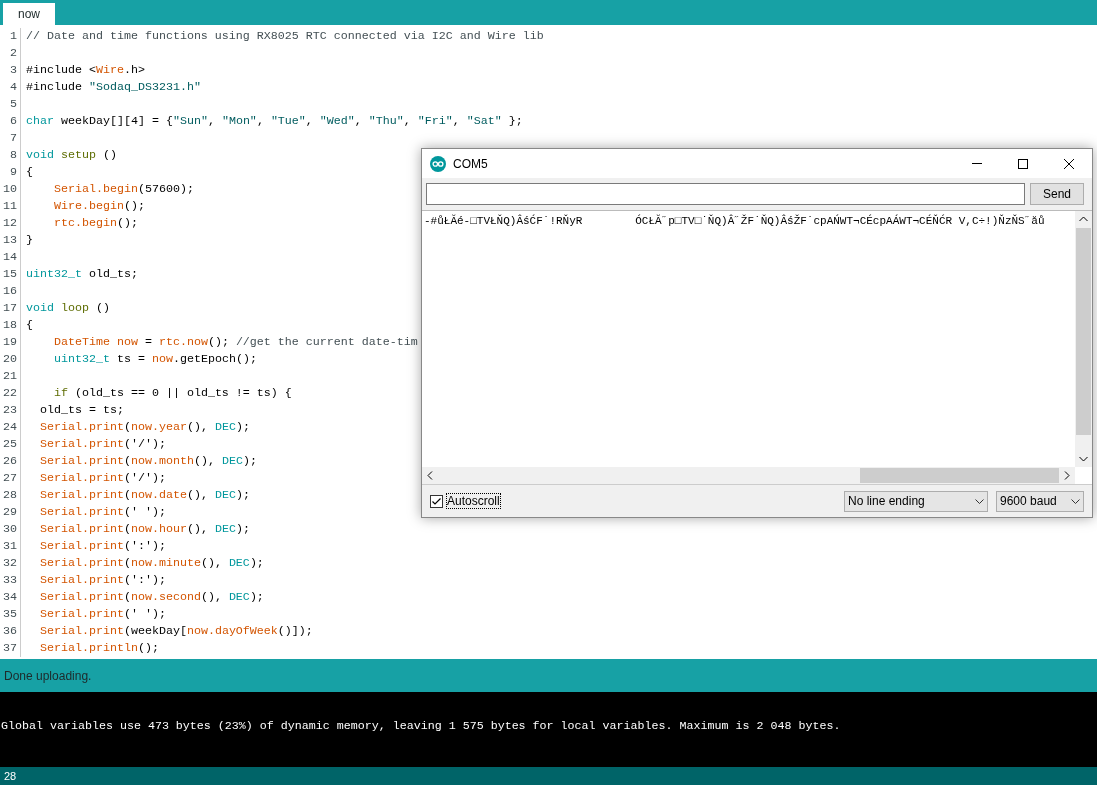 The height and width of the screenshot is (785, 1097). Describe the element at coordinates (10, 776) in the screenshot. I see `line-number-indicator: 28` at that location.